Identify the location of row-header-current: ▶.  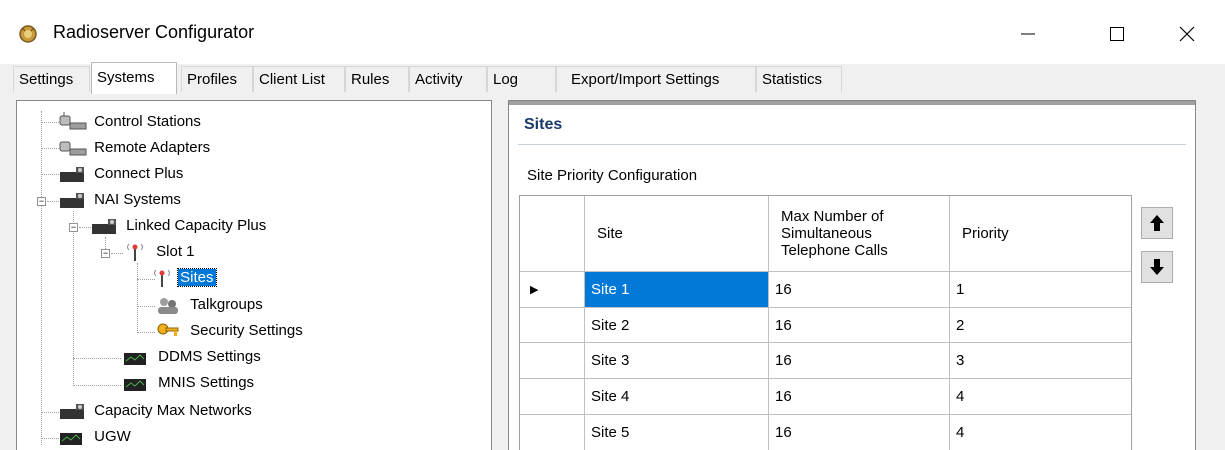
(552, 290).